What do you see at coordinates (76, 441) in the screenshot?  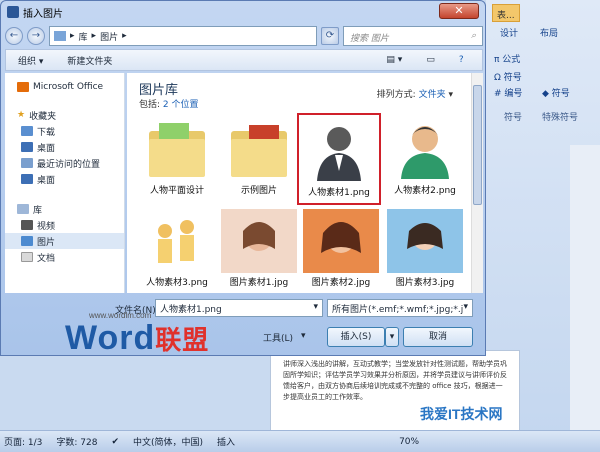 I see `status-words: 字数: 728` at bounding box center [76, 441].